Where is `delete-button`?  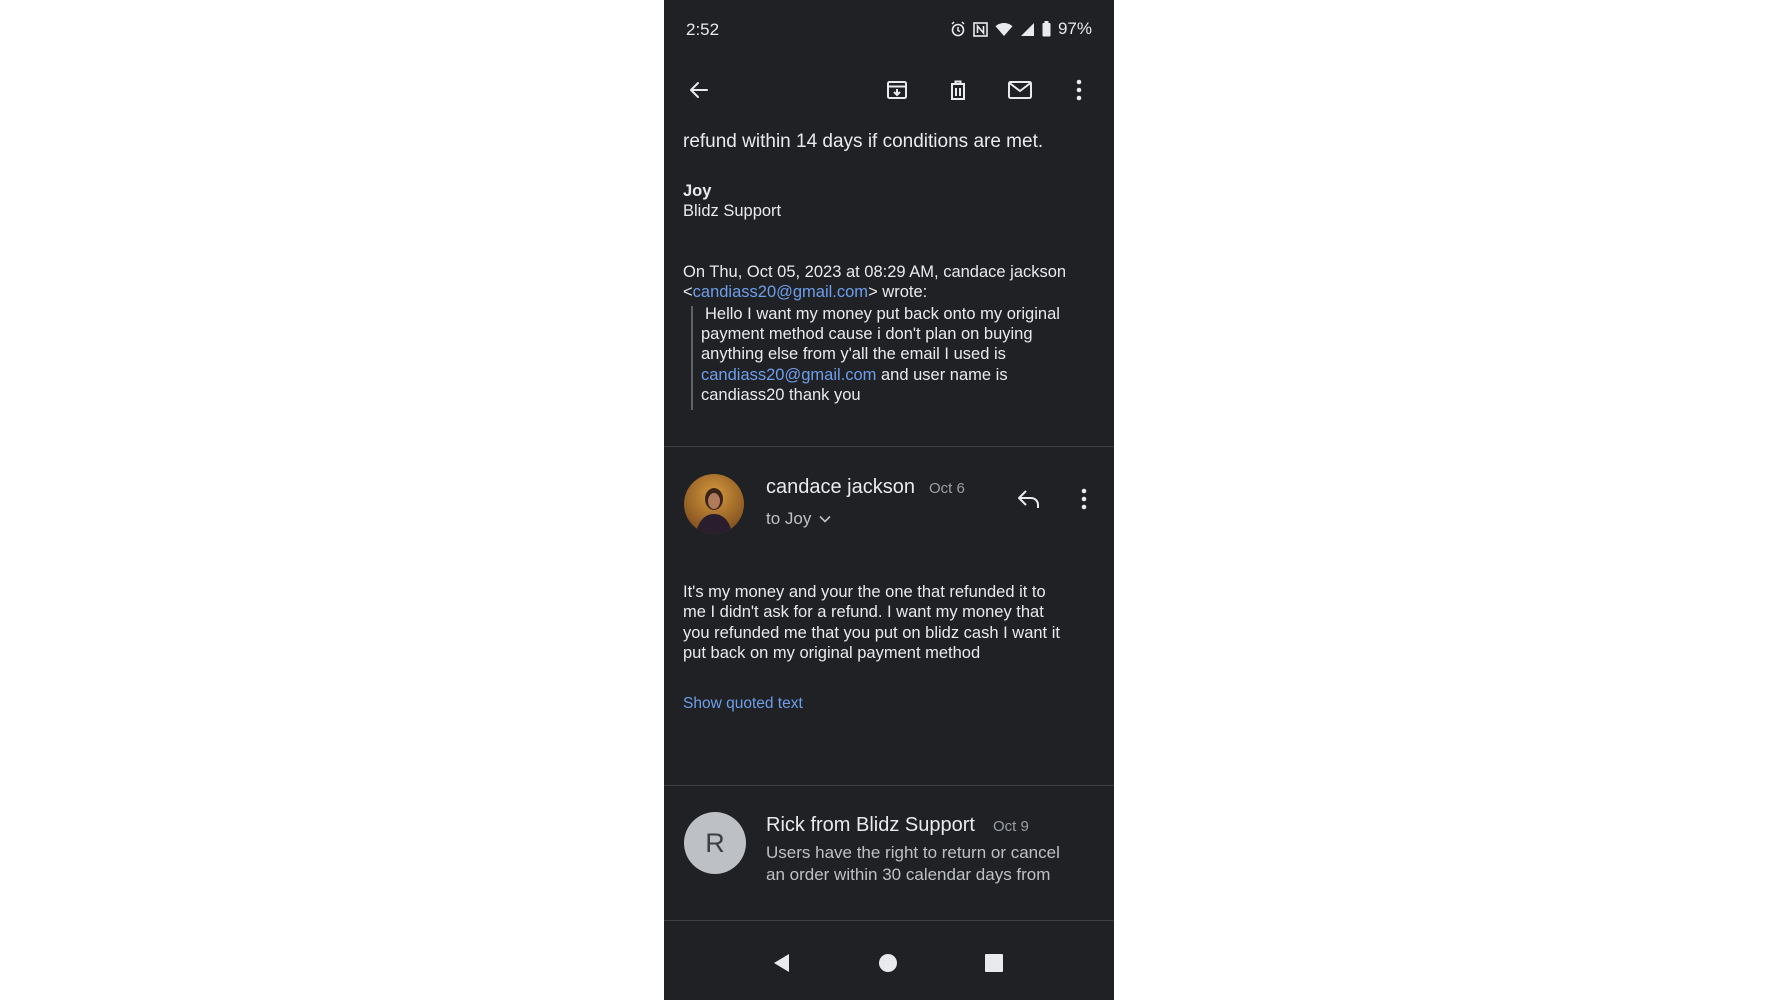
delete-button is located at coordinates (958, 90).